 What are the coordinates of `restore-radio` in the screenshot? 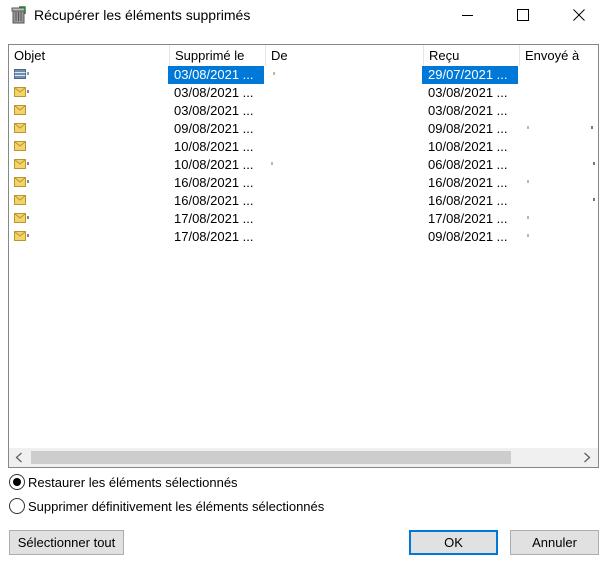 It's located at (17, 482).